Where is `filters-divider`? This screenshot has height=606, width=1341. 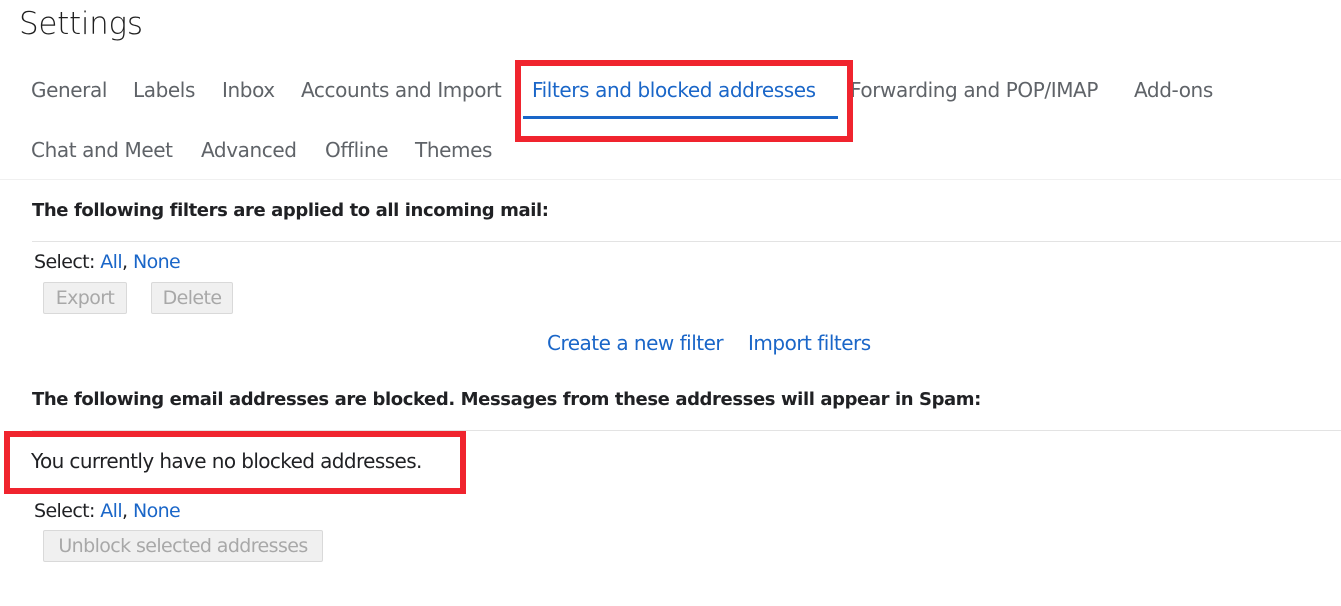
filters-divider is located at coordinates (686, 241).